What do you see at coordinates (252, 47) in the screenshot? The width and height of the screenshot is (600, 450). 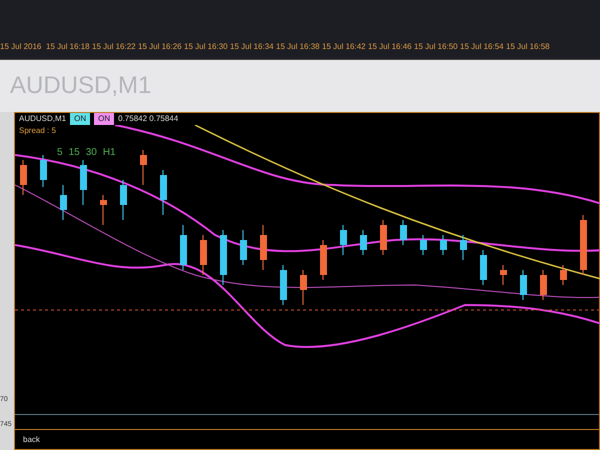 I see `time-label: 15 Jul 16:34` at bounding box center [252, 47].